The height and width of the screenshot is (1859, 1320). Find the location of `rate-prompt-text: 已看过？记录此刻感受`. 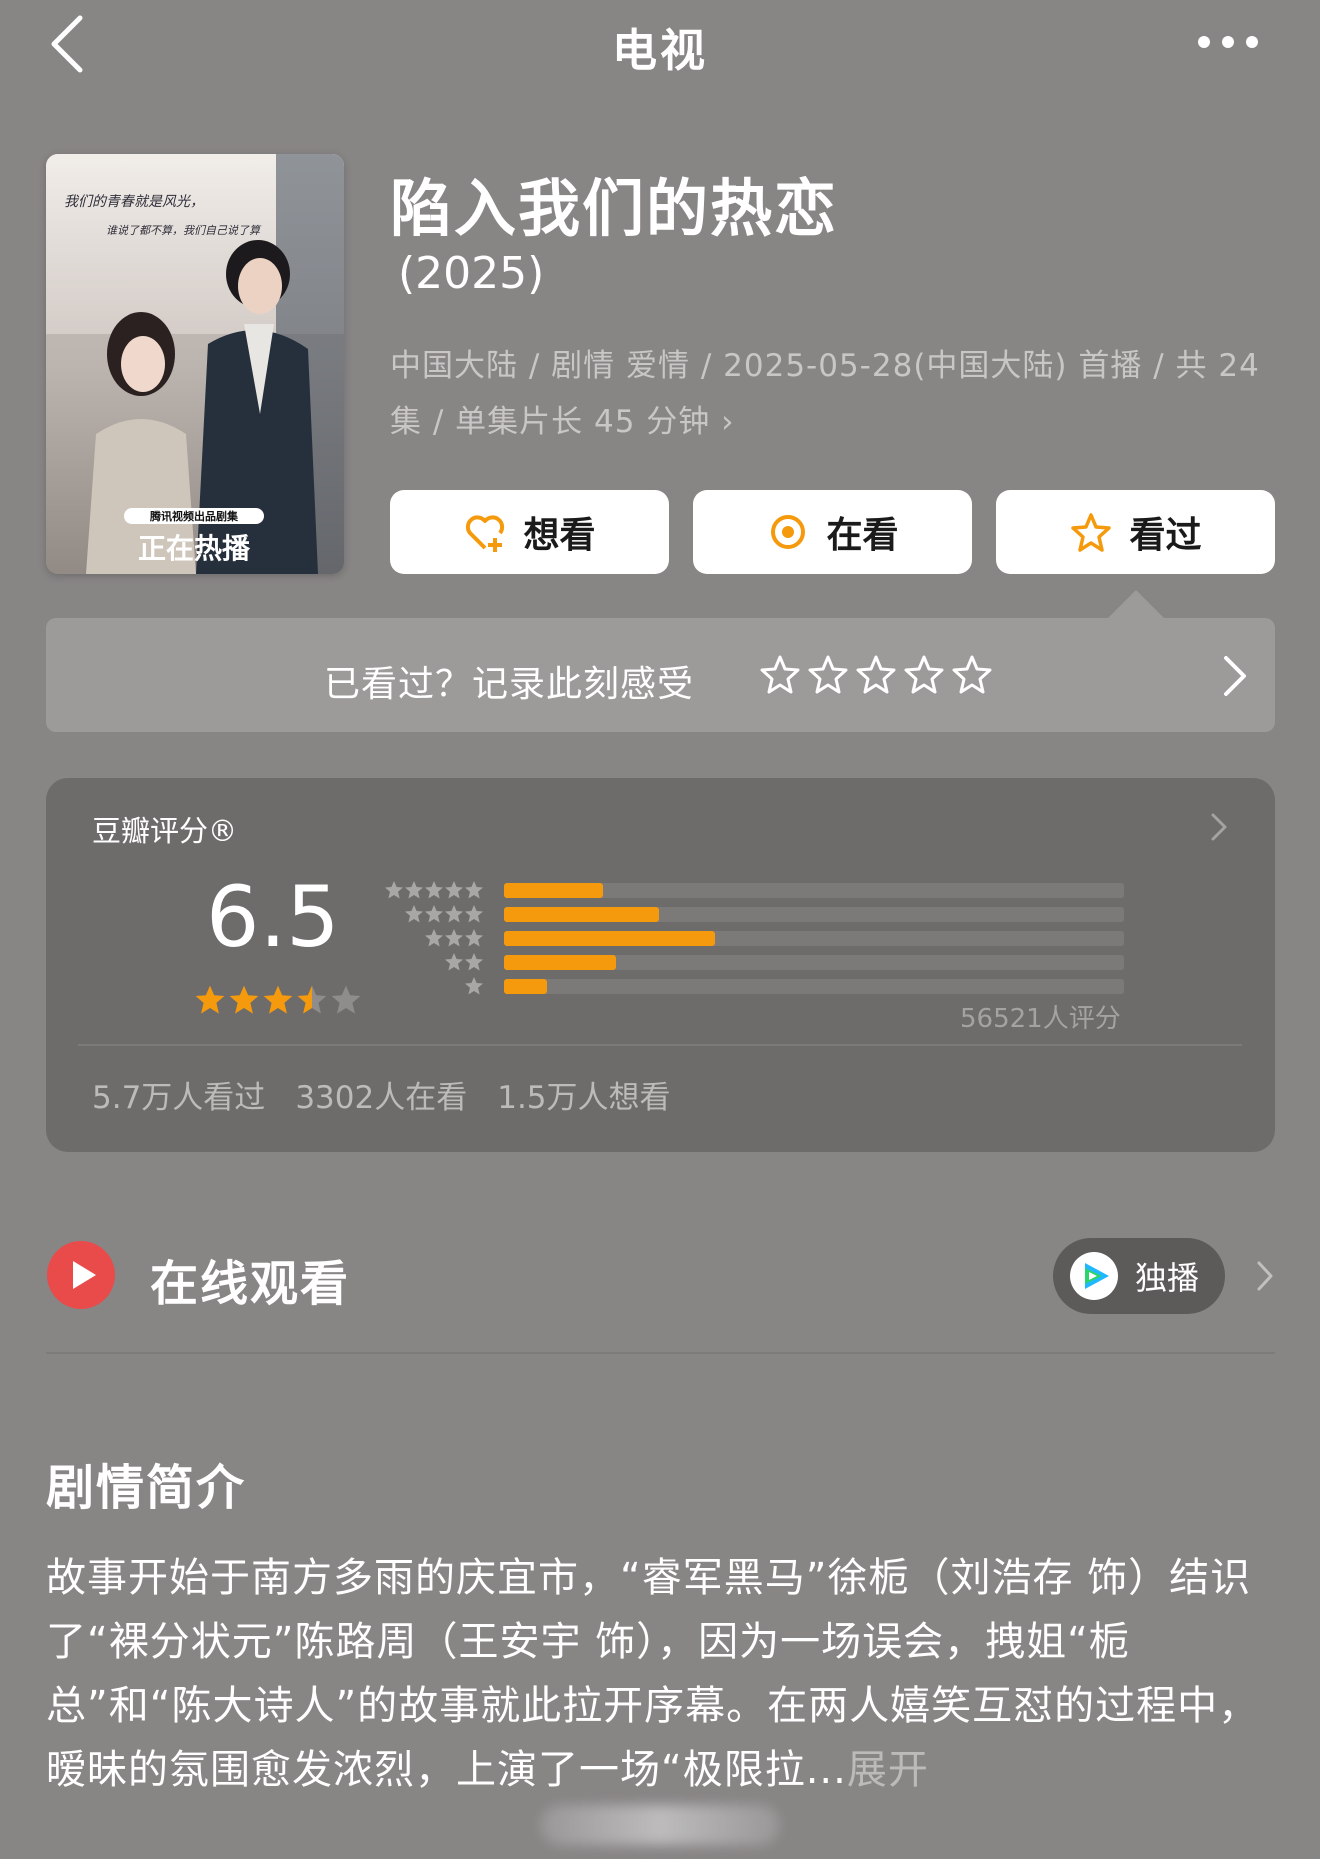

rate-prompt-text: 已看过？记录此刻感受 is located at coordinates (509, 684).